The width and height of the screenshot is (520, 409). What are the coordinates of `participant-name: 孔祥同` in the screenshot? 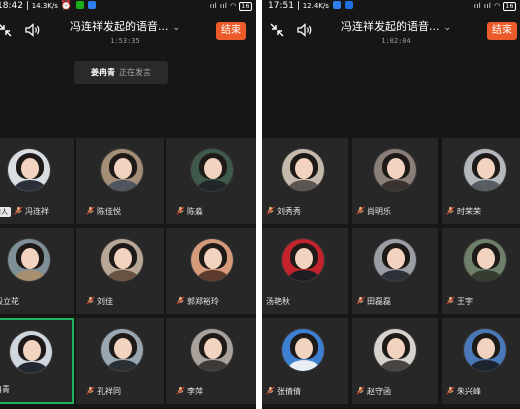 It's located at (109, 391).